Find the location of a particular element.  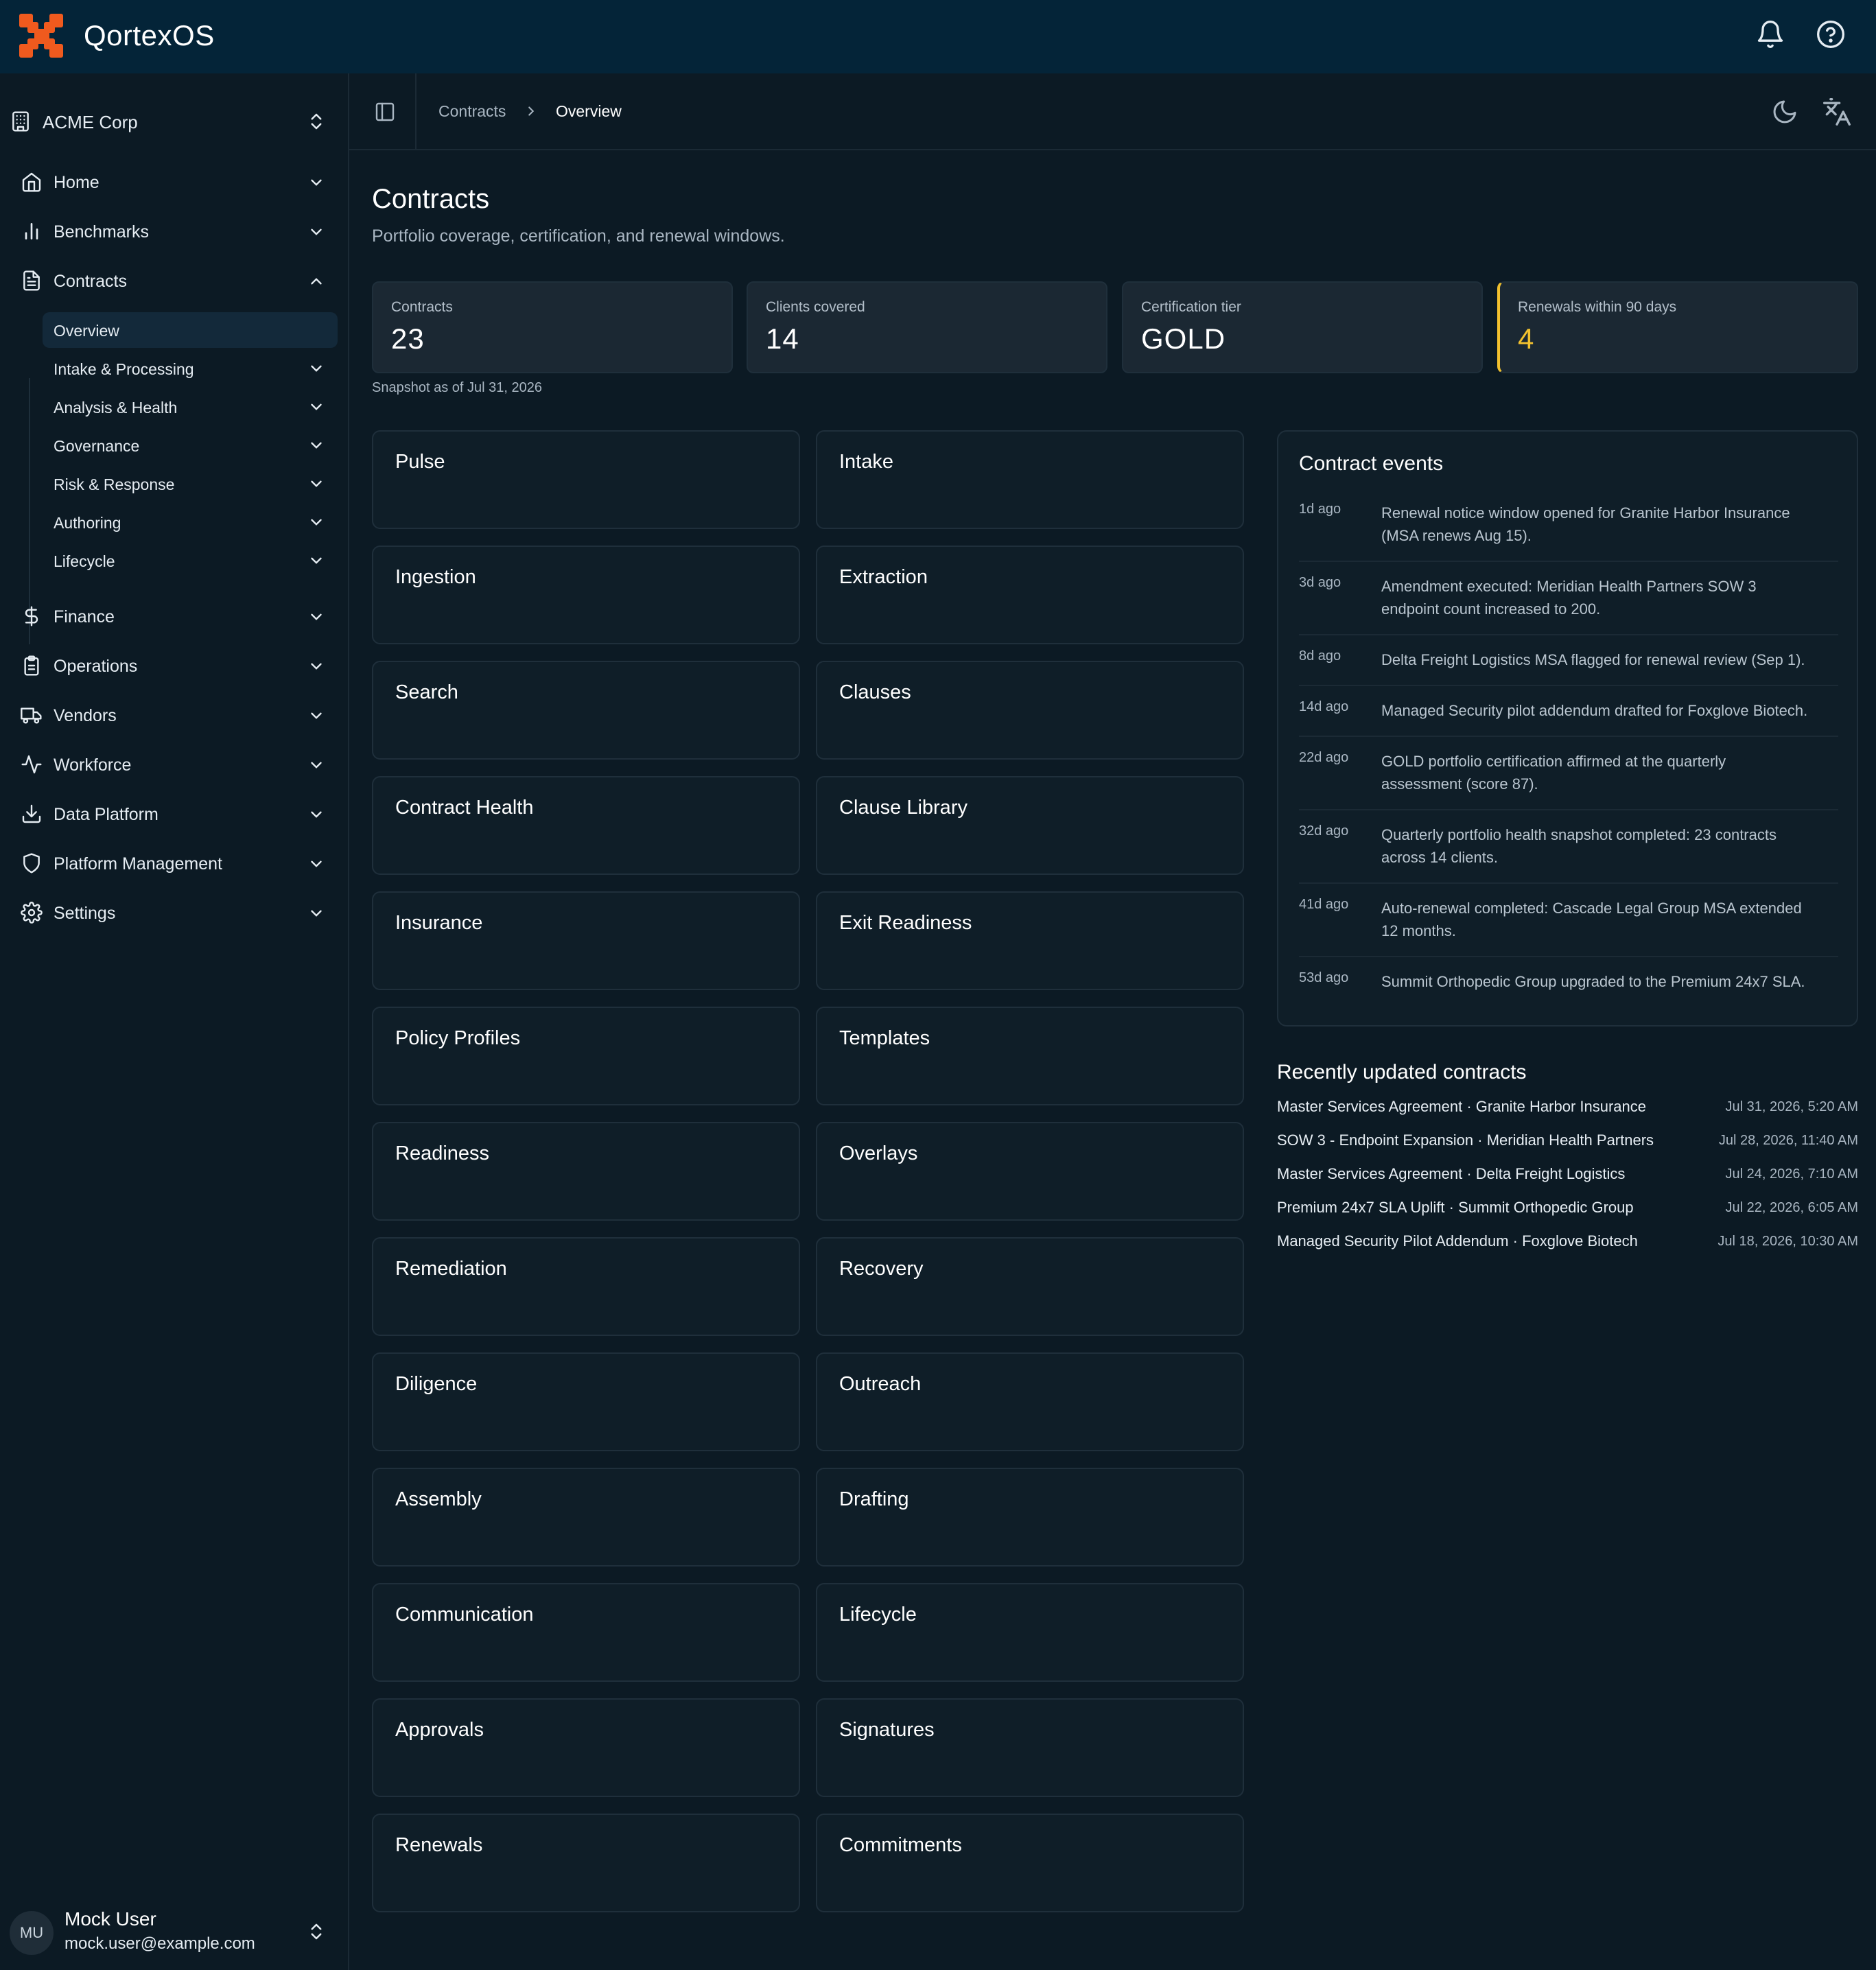

module-tile-commitments: Commitments is located at coordinates (1030, 1863).